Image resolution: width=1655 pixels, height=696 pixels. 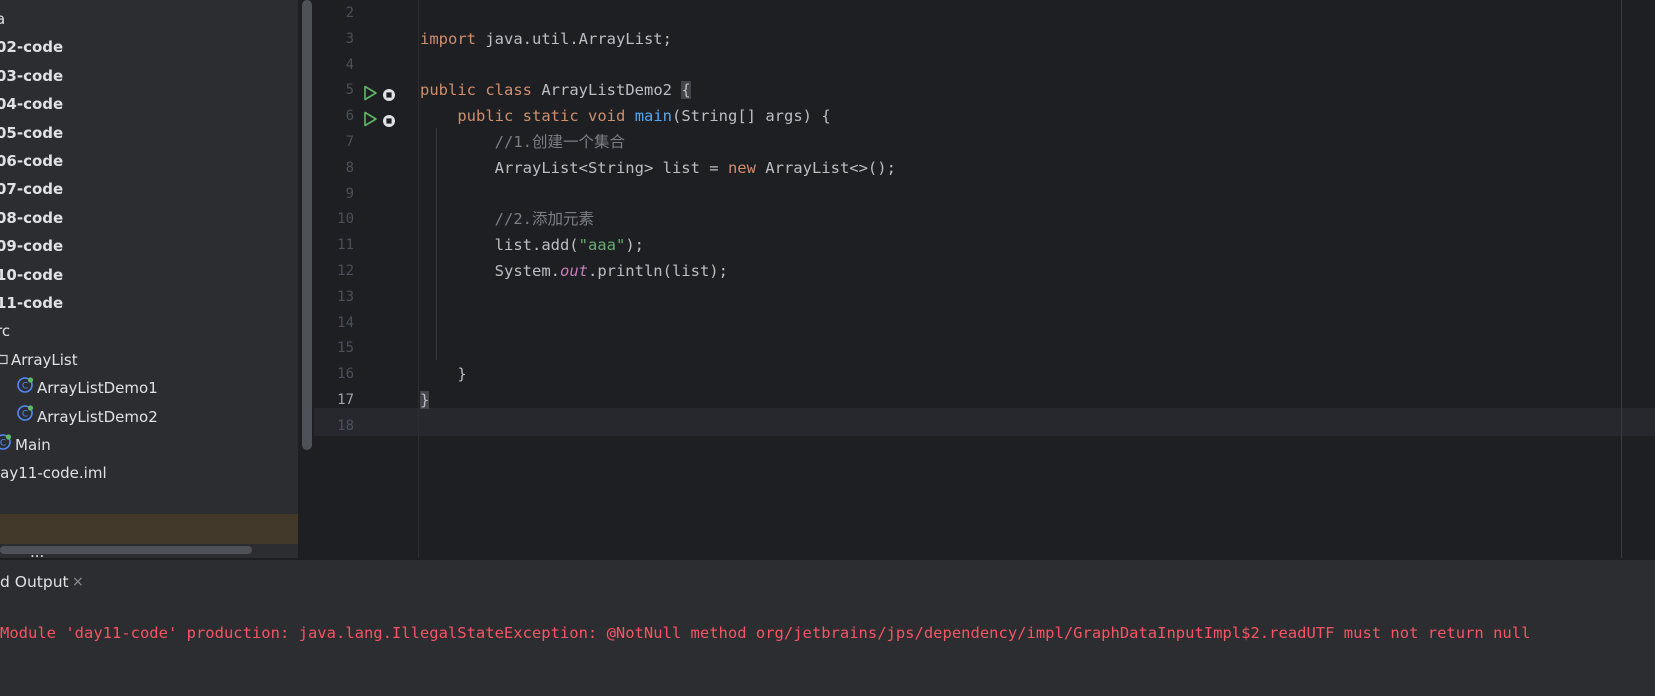 What do you see at coordinates (964, 39) in the screenshot?
I see `code-line: 3 import java.util.ArrayList;` at bounding box center [964, 39].